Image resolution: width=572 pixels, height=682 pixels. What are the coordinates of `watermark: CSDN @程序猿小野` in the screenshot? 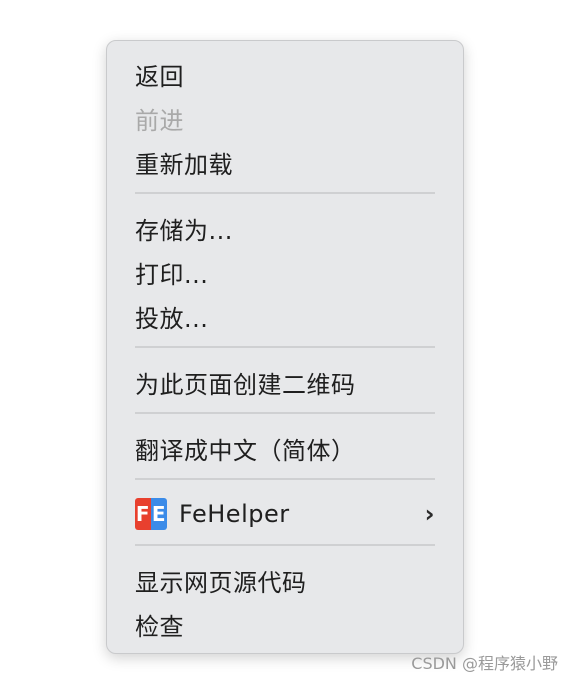 It's located at (484, 663).